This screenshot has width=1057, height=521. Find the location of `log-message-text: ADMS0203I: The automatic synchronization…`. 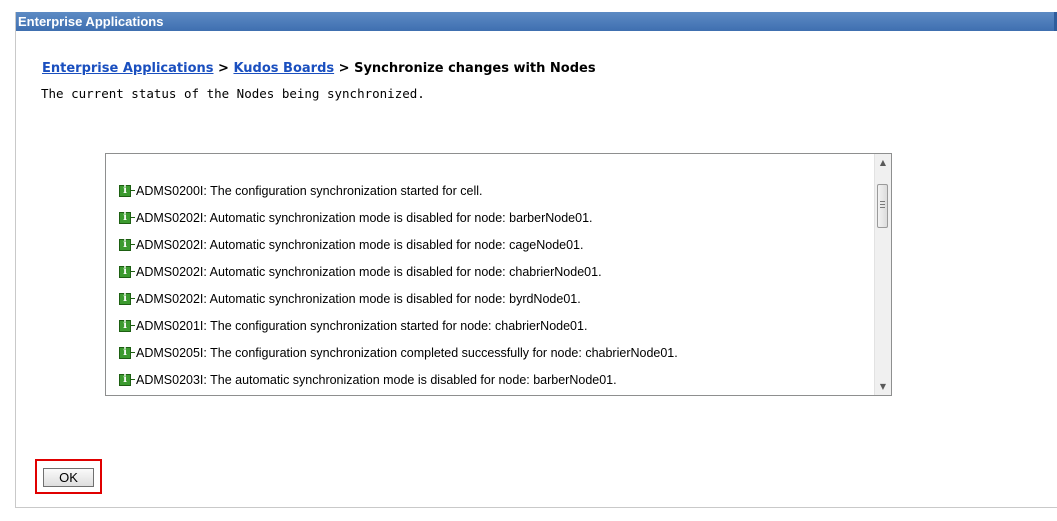

log-message-text: ADMS0203I: The automatic synchronization… is located at coordinates (376, 379).